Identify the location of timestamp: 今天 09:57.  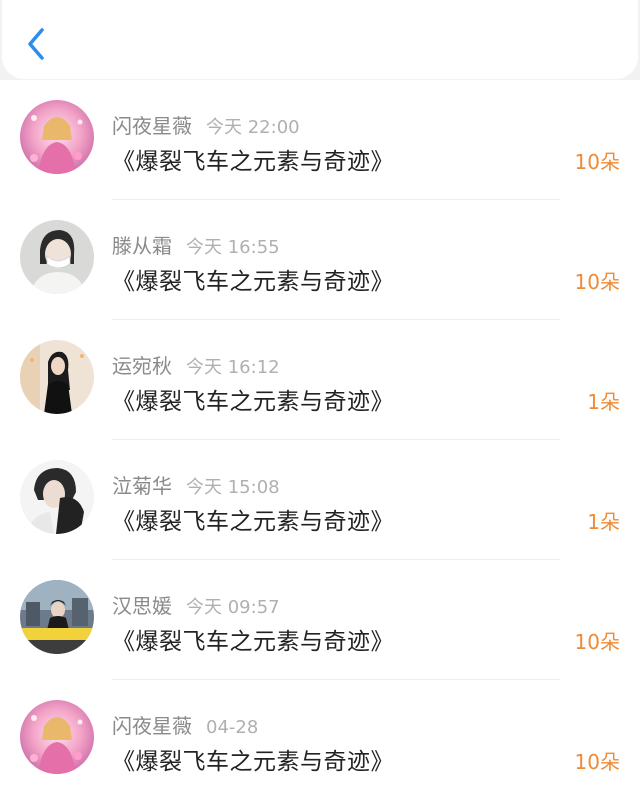
(233, 607).